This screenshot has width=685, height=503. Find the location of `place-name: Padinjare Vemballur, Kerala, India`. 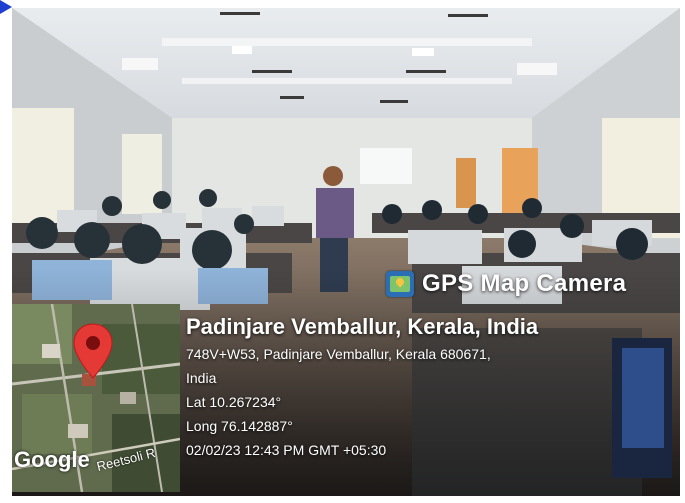

place-name: Padinjare Vemballur, Kerala, India is located at coordinates (362, 326).